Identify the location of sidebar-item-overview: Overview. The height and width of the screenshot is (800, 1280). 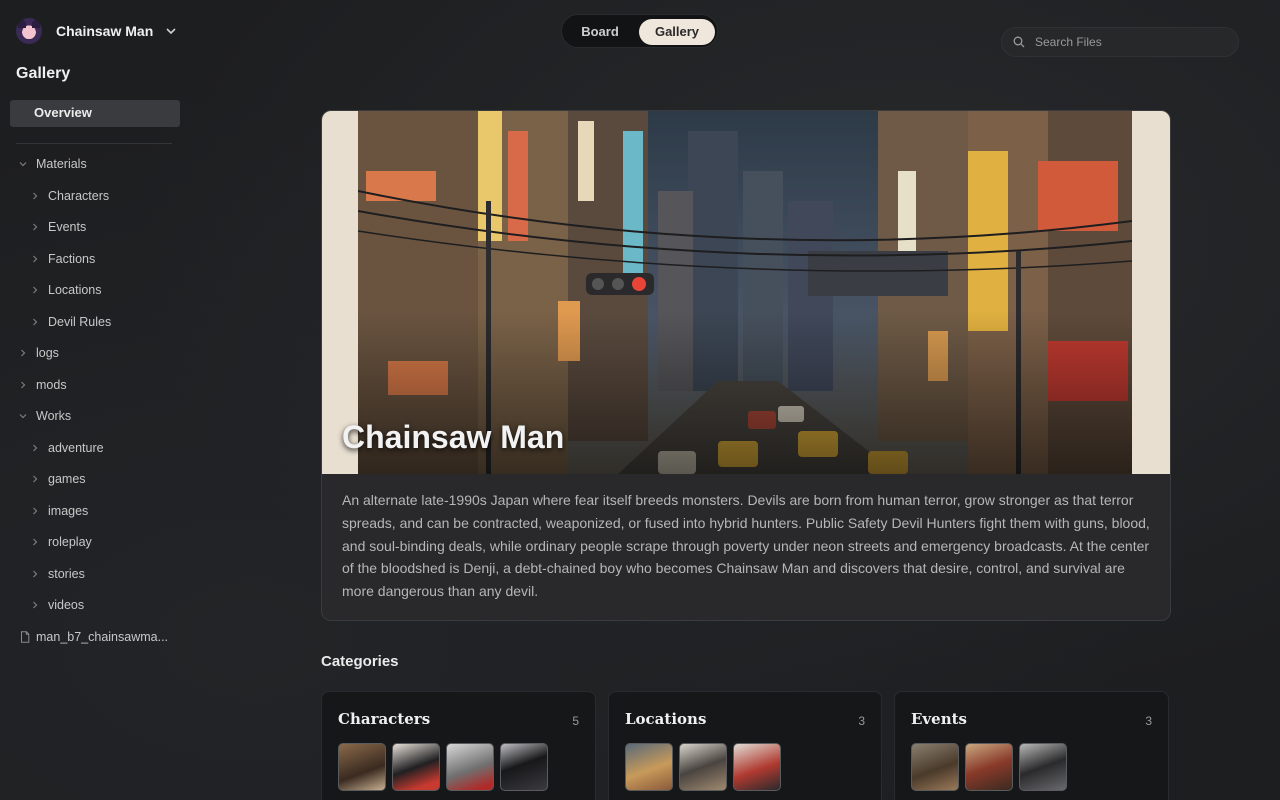
(95, 113).